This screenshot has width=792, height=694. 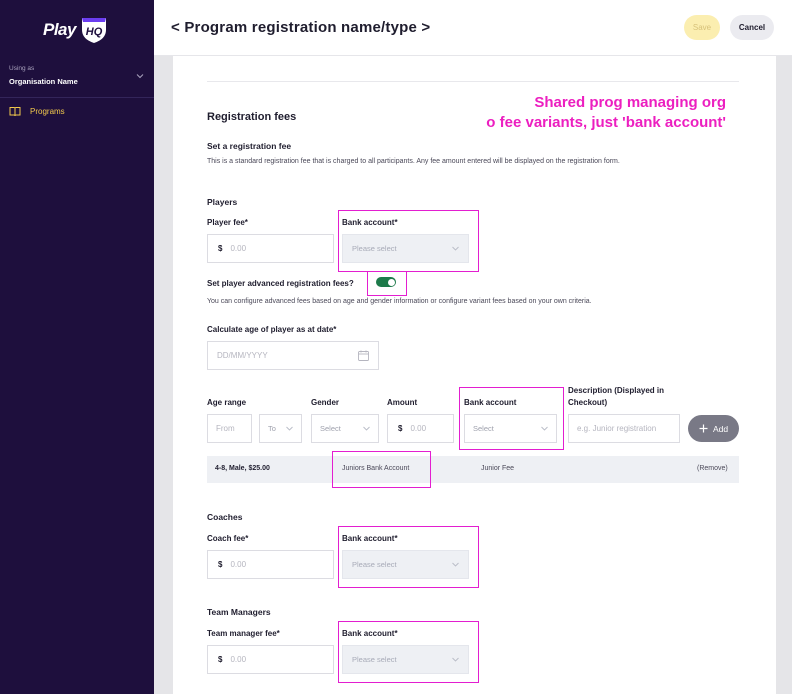 What do you see at coordinates (402, 402) in the screenshot?
I see `col-amount: Amount` at bounding box center [402, 402].